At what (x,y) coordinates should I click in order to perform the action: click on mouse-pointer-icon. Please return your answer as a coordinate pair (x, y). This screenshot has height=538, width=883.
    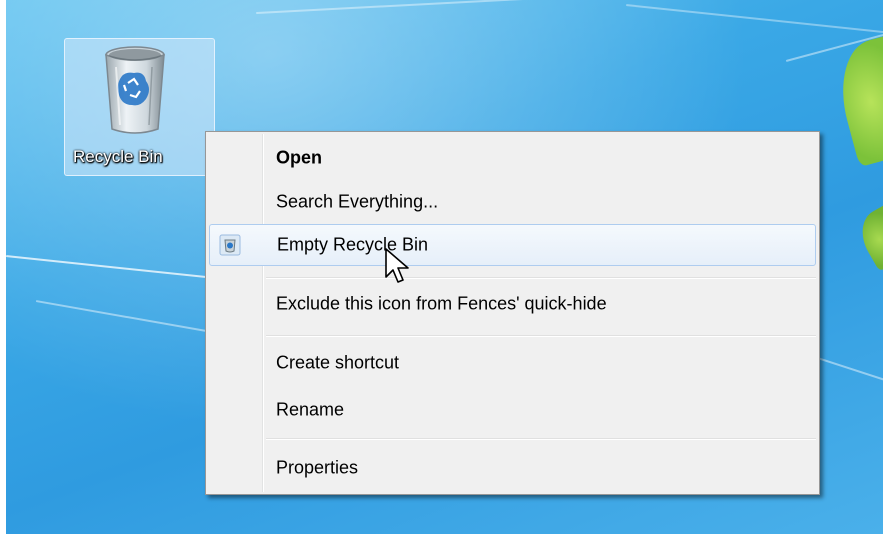
    Looking at the image, I should click on (397, 265).